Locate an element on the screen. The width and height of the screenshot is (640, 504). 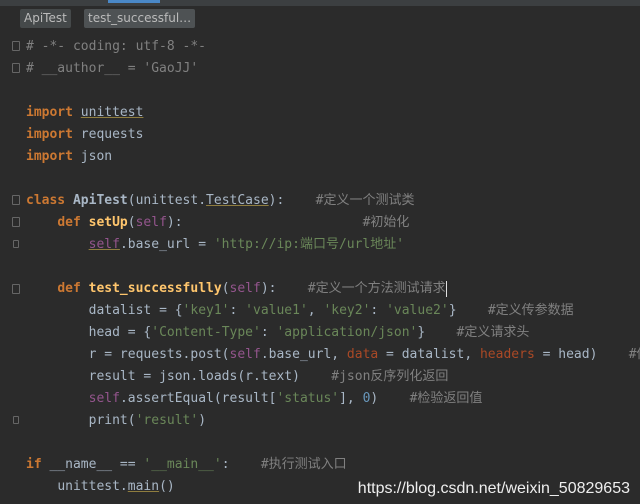
code-text: print( is located at coordinates (112, 420).